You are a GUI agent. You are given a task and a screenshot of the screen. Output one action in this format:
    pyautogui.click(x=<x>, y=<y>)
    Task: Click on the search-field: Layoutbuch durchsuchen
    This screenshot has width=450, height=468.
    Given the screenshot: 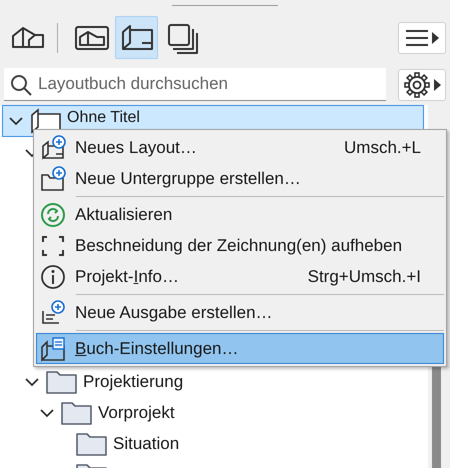 What is the action you would take?
    pyautogui.click(x=195, y=84)
    